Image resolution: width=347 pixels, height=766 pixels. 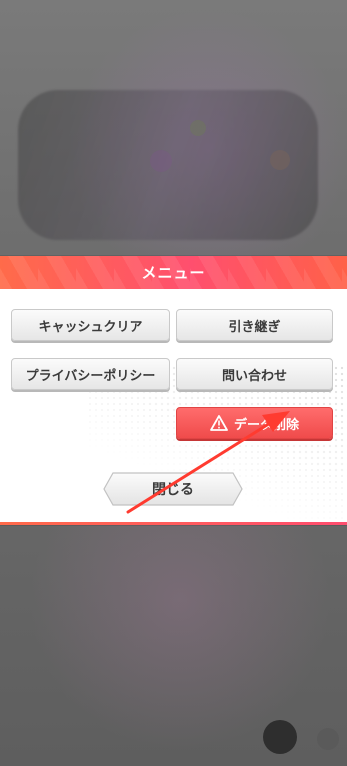 I want to click on close-label: 閉じる, so click(x=173, y=490).